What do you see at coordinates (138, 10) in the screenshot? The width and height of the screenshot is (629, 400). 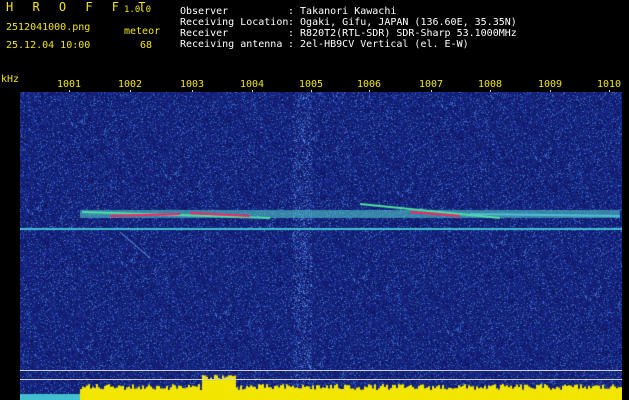 I see `app-version: 1.0.0` at bounding box center [138, 10].